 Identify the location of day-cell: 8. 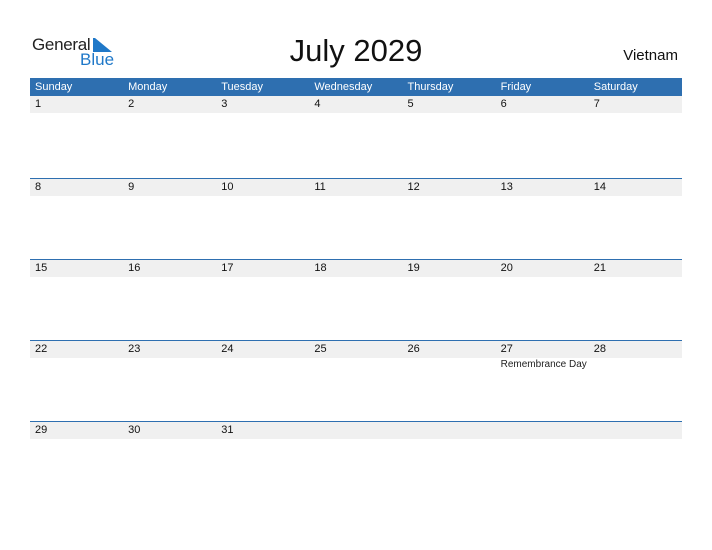
(38, 187).